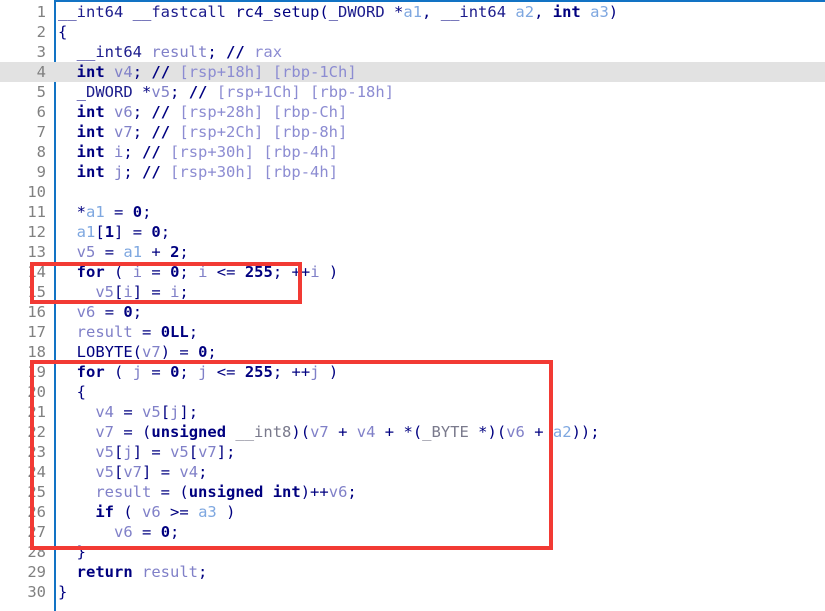 This screenshot has height=611, width=825. Describe the element at coordinates (36, 472) in the screenshot. I see `line-number: 24` at that location.